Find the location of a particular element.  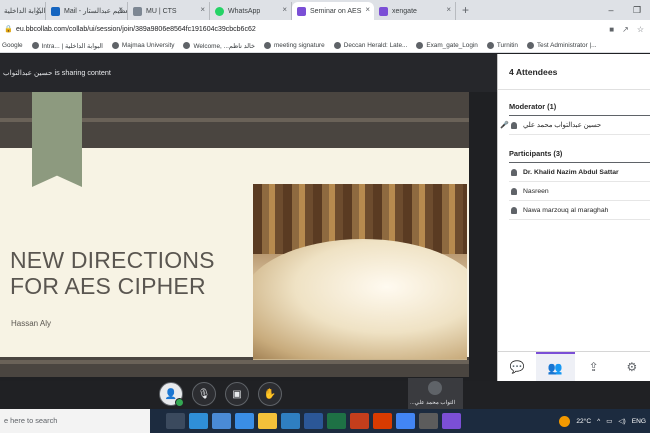

maximize-icon: ❐ is located at coordinates (637, 10).